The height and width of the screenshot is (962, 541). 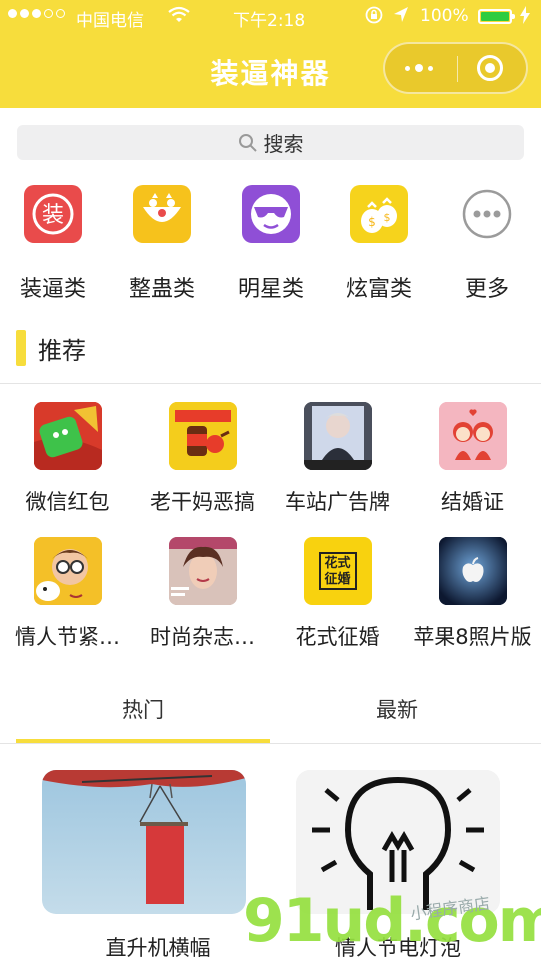 What do you see at coordinates (379, 214) in the screenshot?
I see `money-bags-icon: $ $` at bounding box center [379, 214].